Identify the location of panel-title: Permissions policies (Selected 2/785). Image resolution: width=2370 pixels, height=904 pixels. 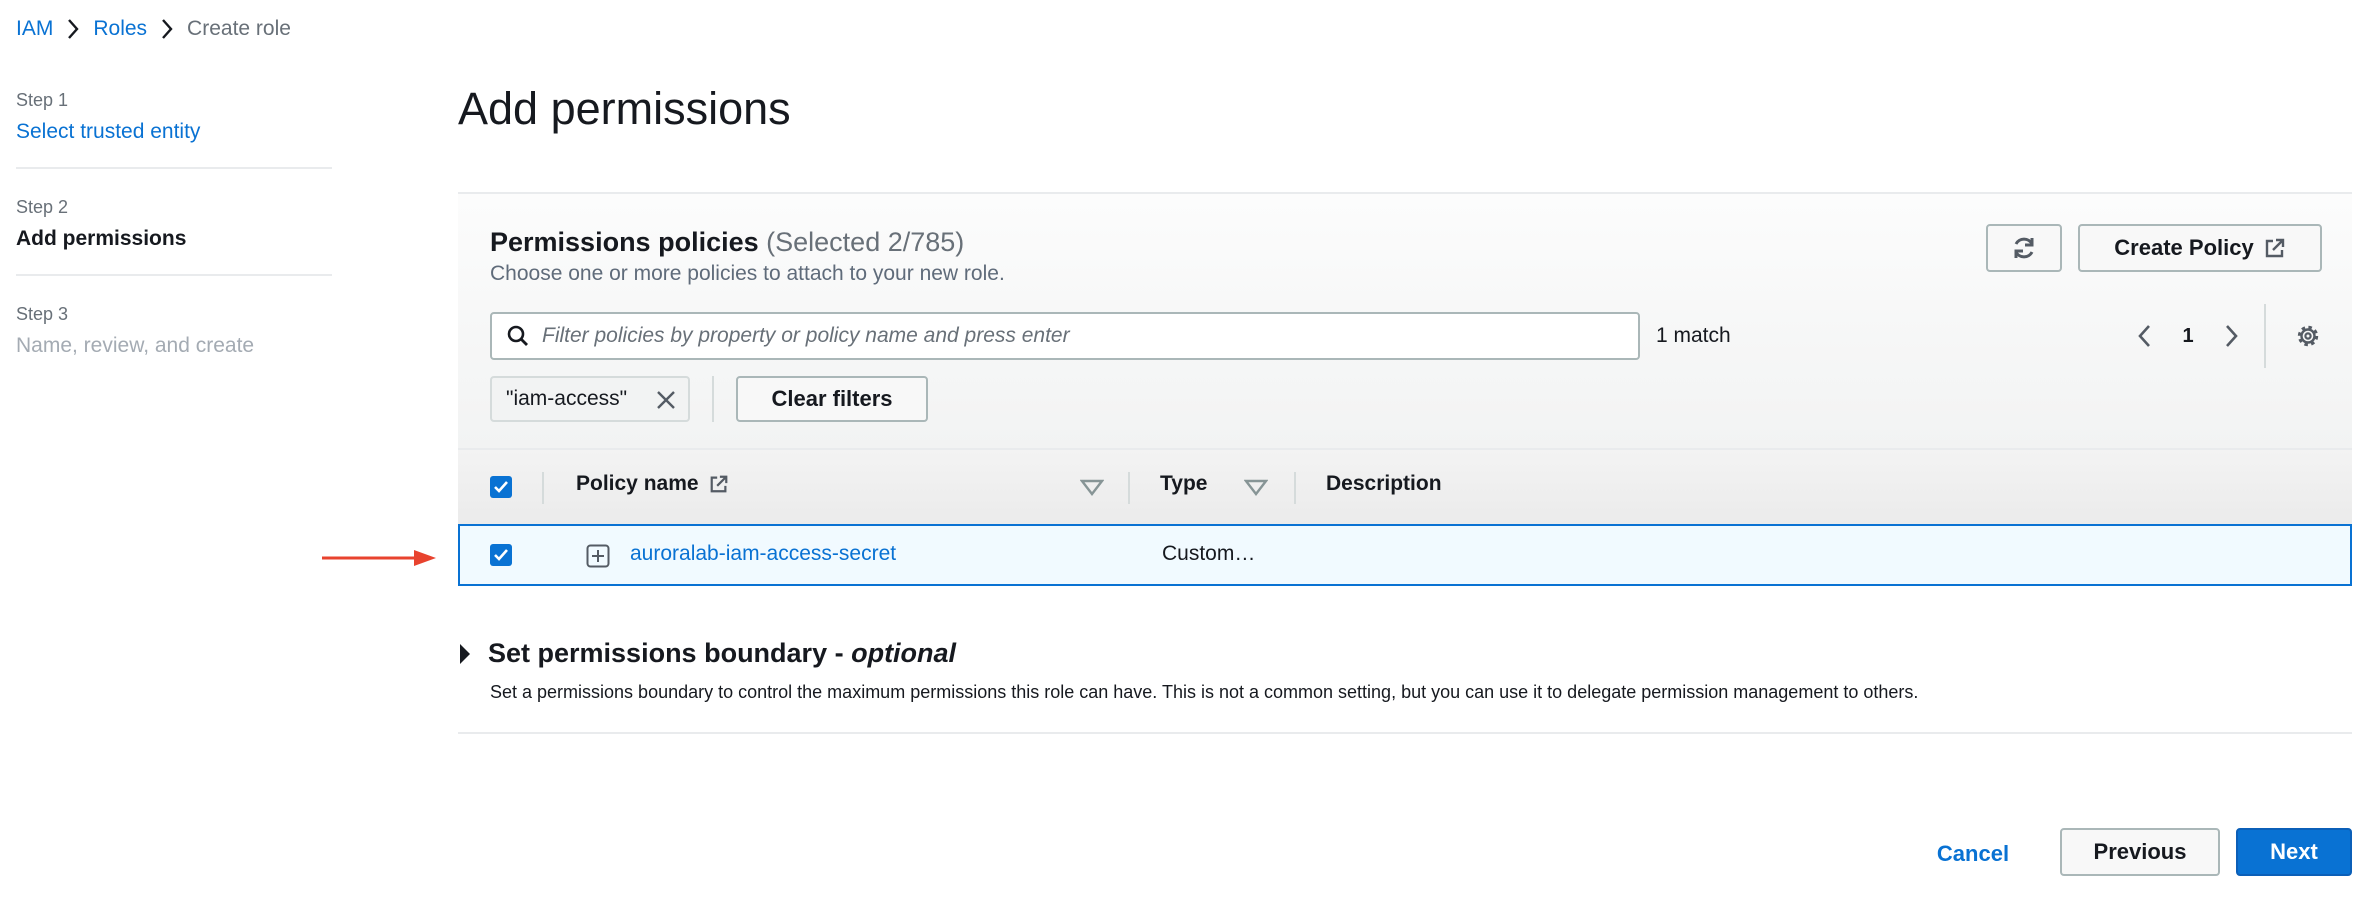
(727, 242).